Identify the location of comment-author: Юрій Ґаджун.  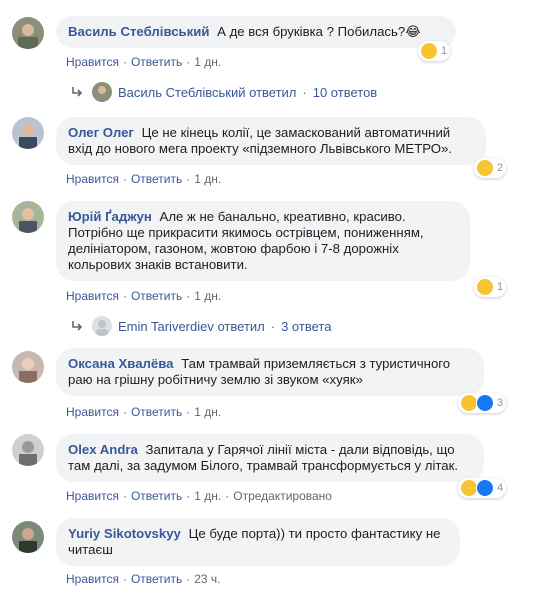
(110, 216).